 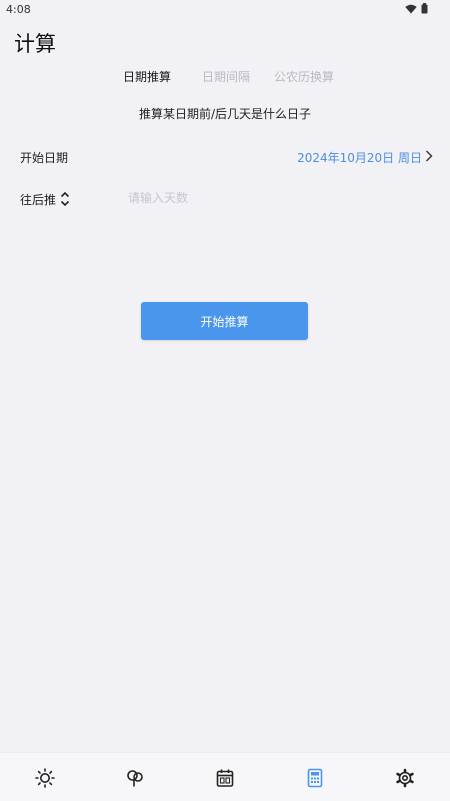 What do you see at coordinates (224, 321) in the screenshot?
I see `start-calculation-button: 开始推算` at bounding box center [224, 321].